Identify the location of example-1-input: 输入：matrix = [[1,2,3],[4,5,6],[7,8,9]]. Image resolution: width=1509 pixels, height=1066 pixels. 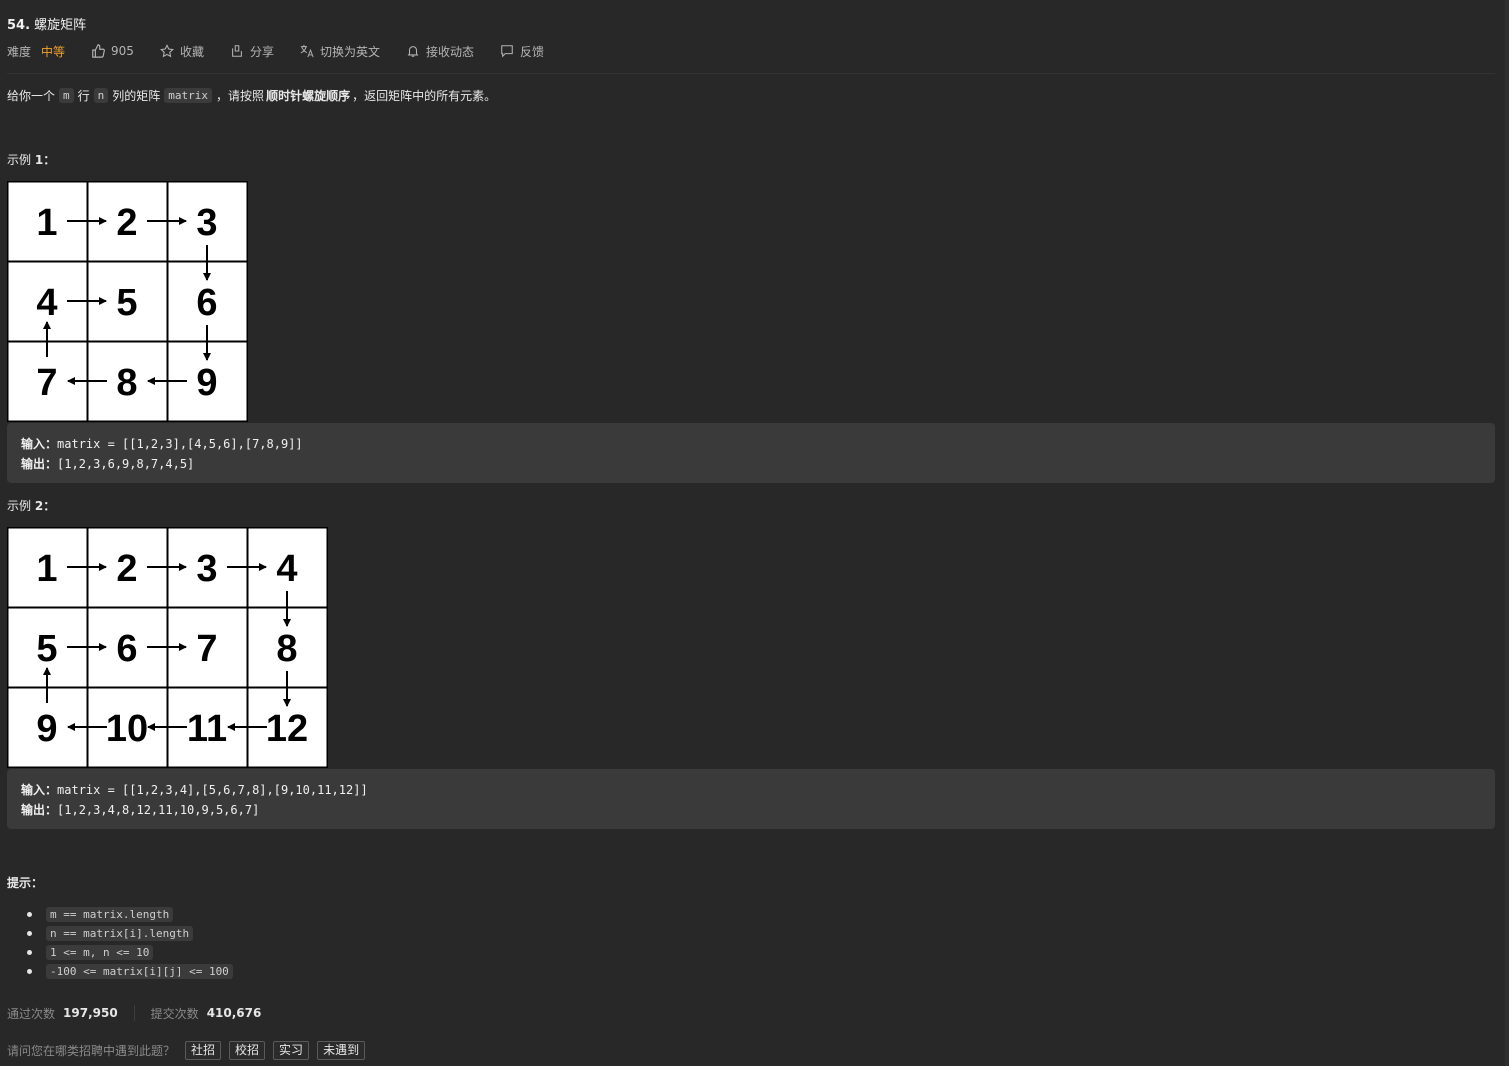
(751, 444).